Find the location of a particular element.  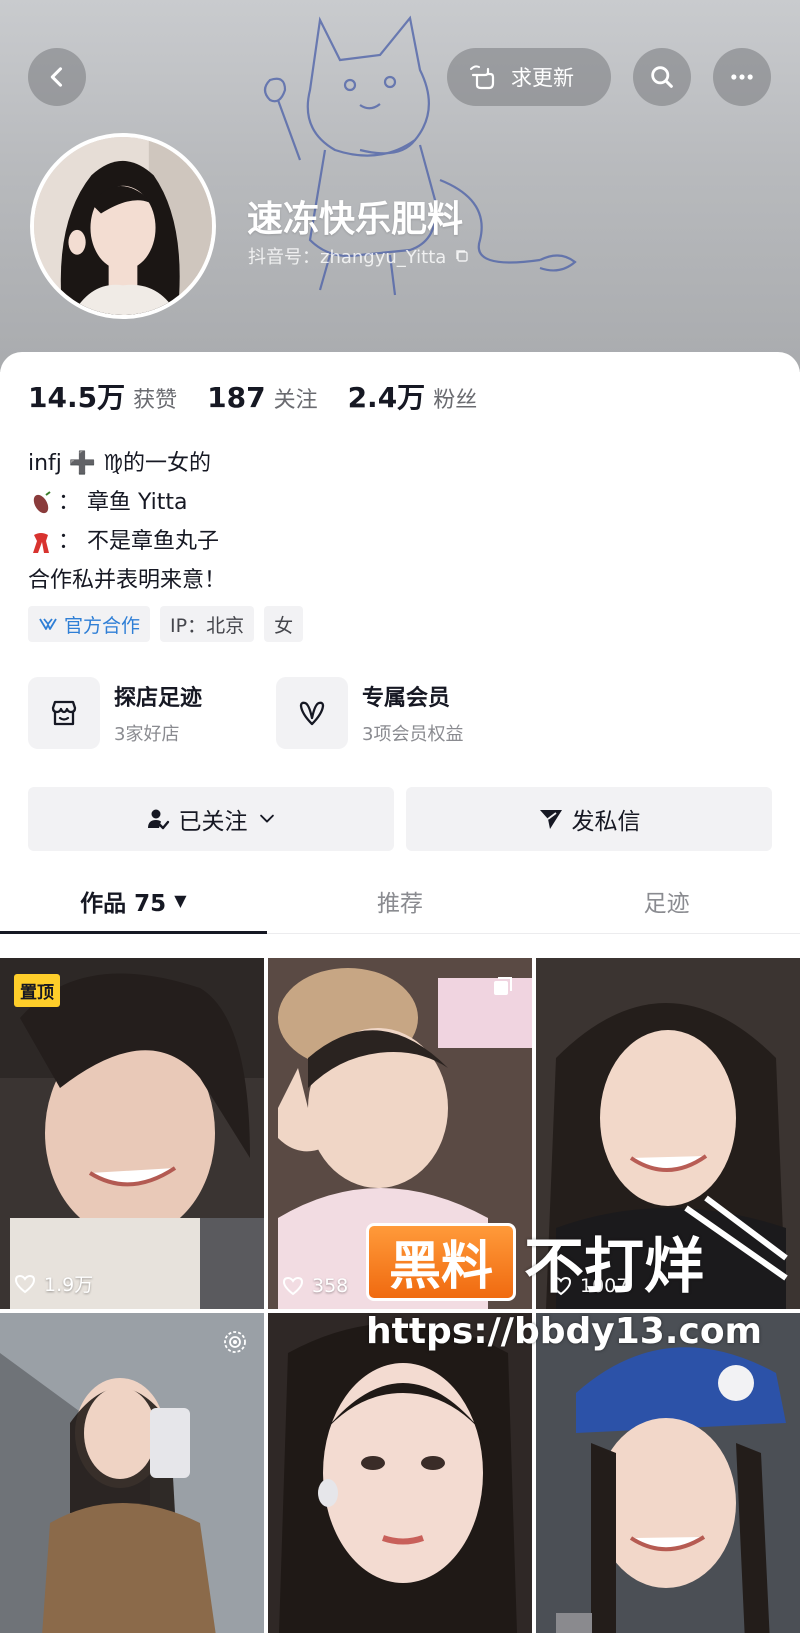

search-icon is located at coordinates (662, 77).